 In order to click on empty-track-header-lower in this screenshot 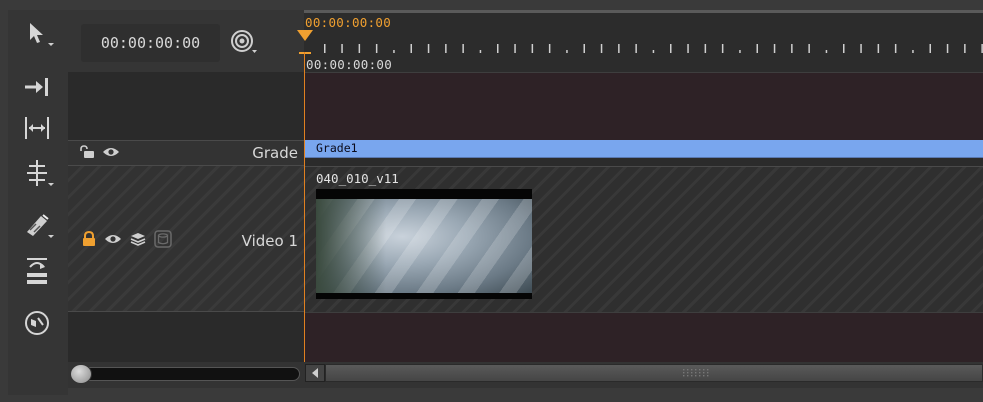, I will do `click(186, 337)`.